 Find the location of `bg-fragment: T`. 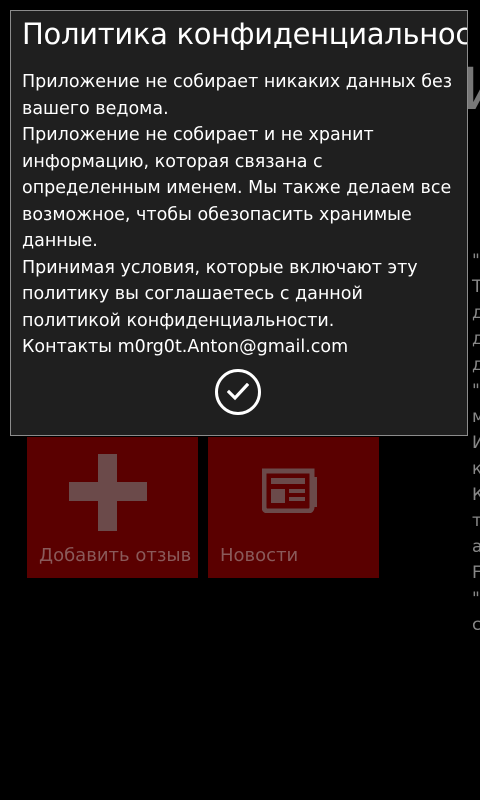

bg-fragment: T is located at coordinates (476, 287).